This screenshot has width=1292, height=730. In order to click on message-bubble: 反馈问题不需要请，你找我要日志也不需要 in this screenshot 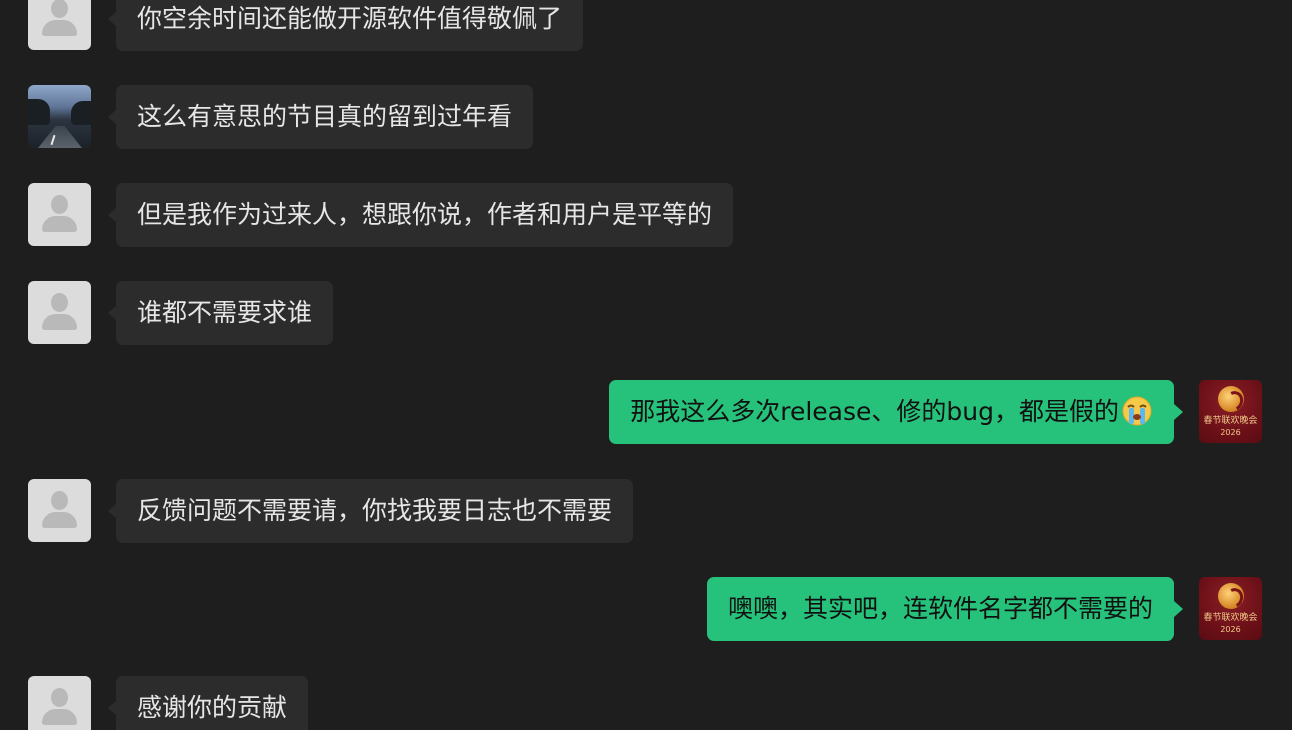, I will do `click(375, 511)`.